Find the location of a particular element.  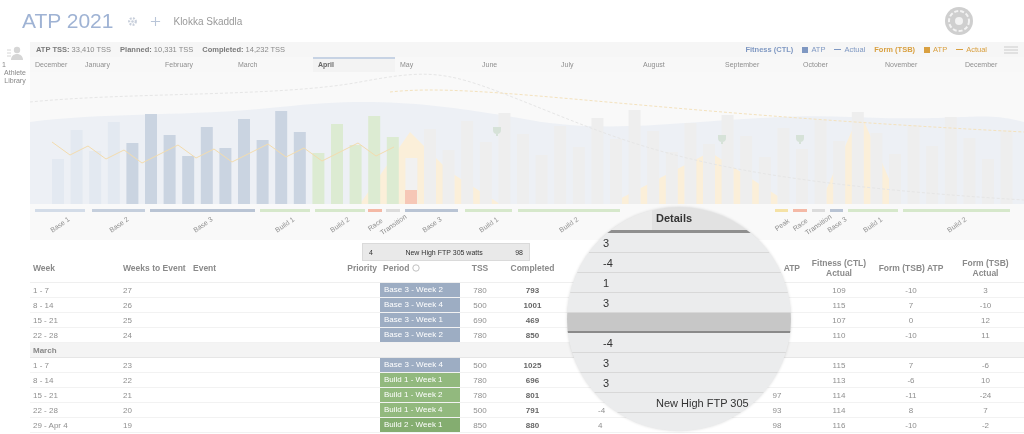

table-cell: 29 - Apr 4 is located at coordinates (50, 425).